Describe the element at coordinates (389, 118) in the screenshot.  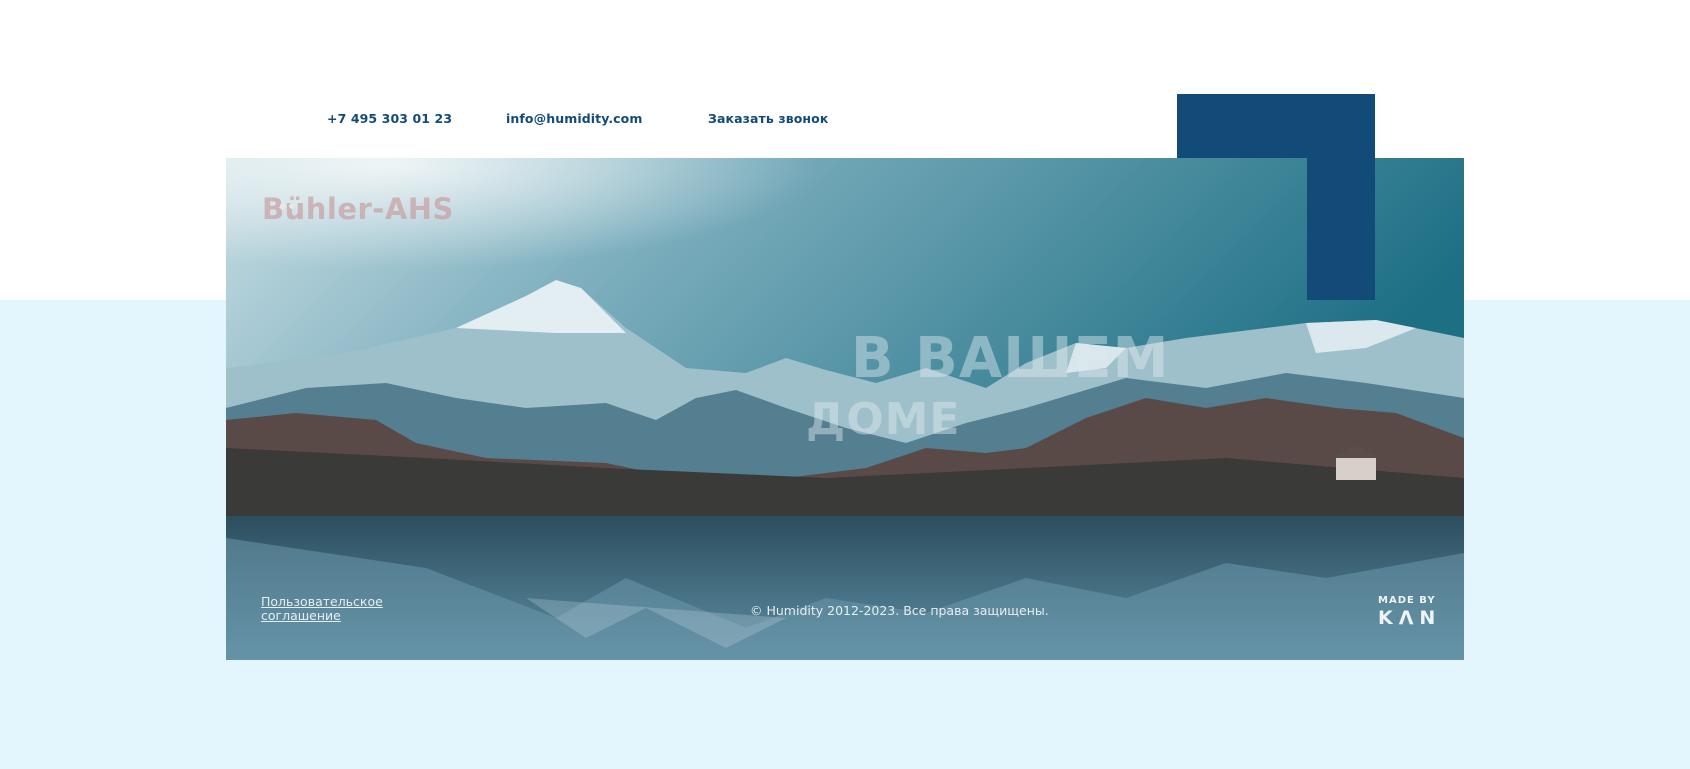
I see `phone-link: +7 495 303 01 23` at that location.